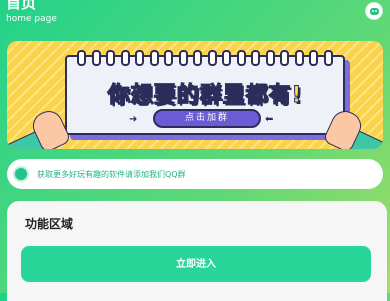 Image resolution: width=390 pixels, height=301 pixels. I want to click on gamepad-icon, so click(374, 11).